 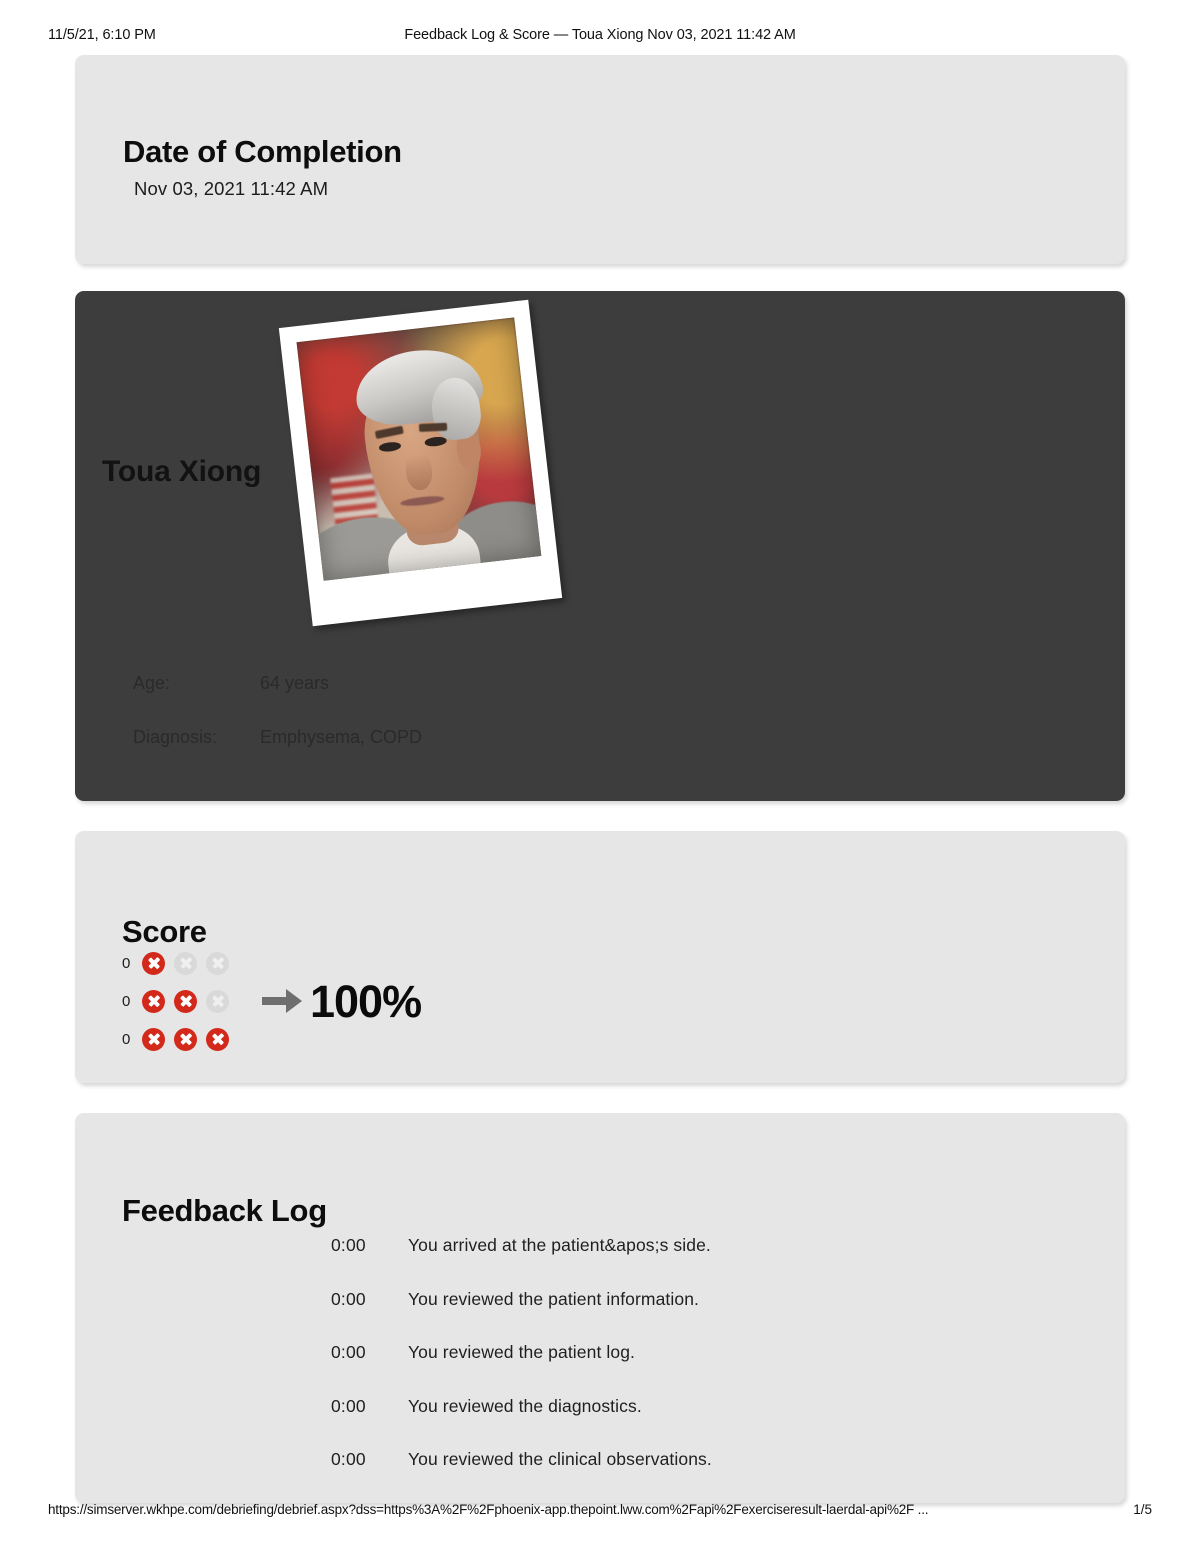 What do you see at coordinates (182, 471) in the screenshot?
I see `patient-name: Toua Xiong` at bounding box center [182, 471].